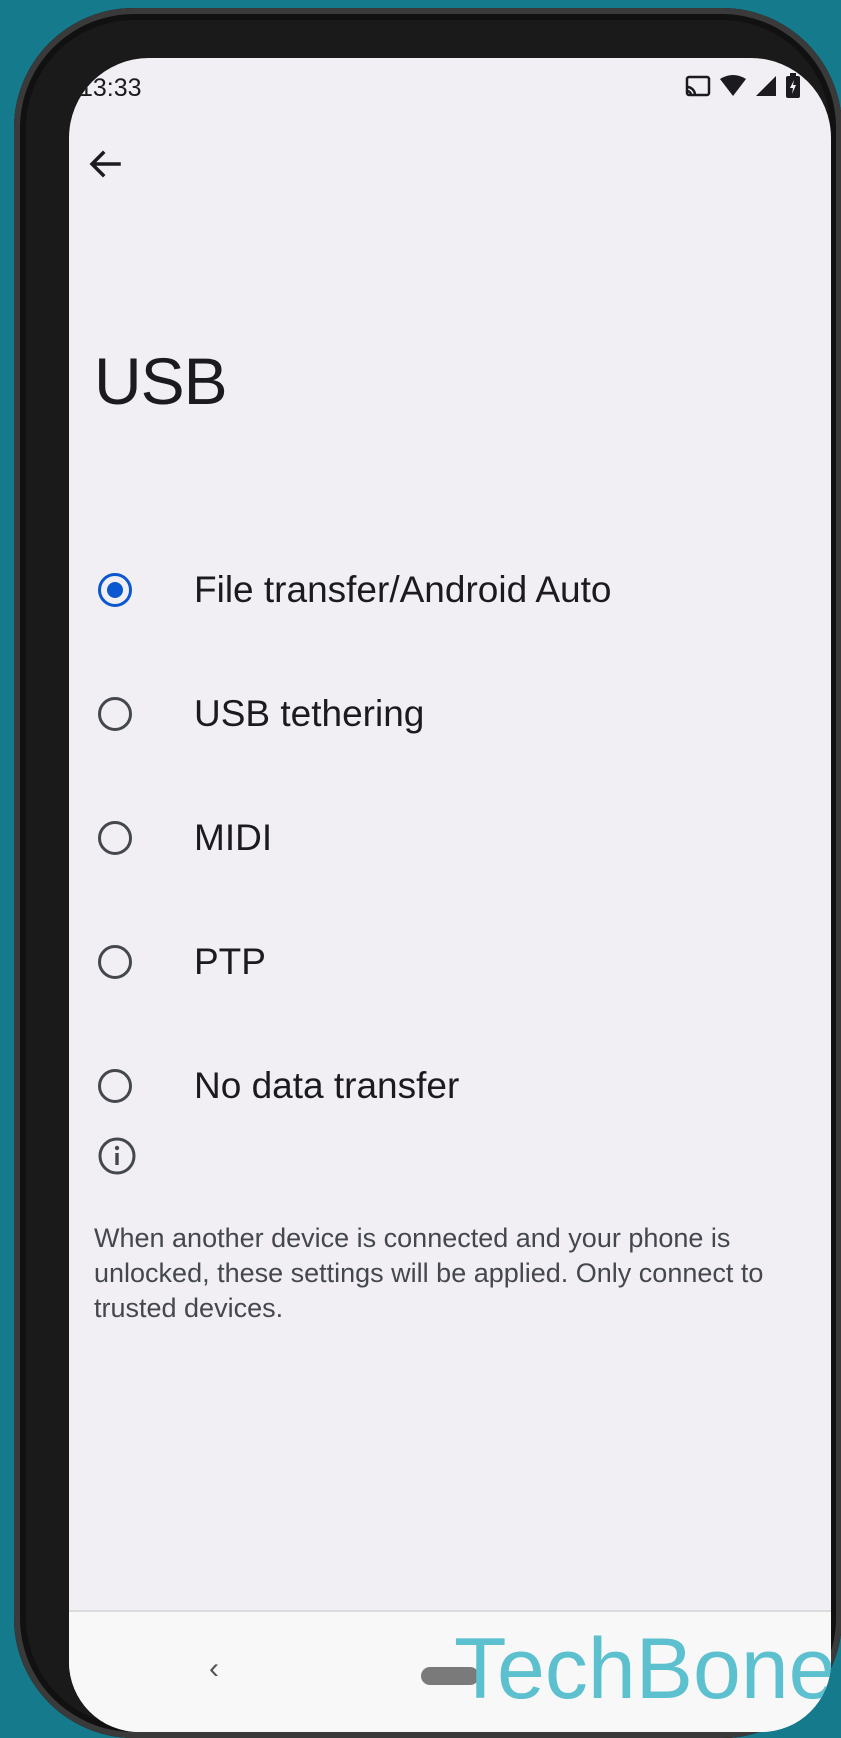  I want to click on option-usb-tethering: USB tethering, so click(450, 714).